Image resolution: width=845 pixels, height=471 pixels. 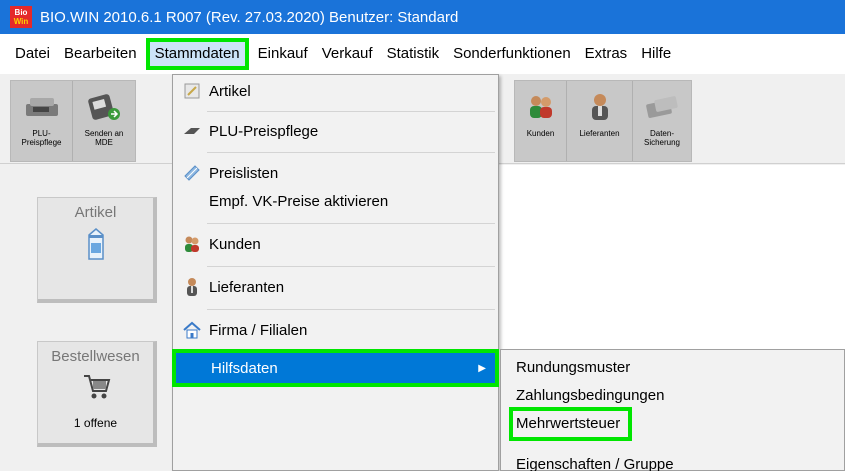 I want to click on dropdown-label-plu-preispflege: PLU-Preispflege, so click(x=264, y=131).